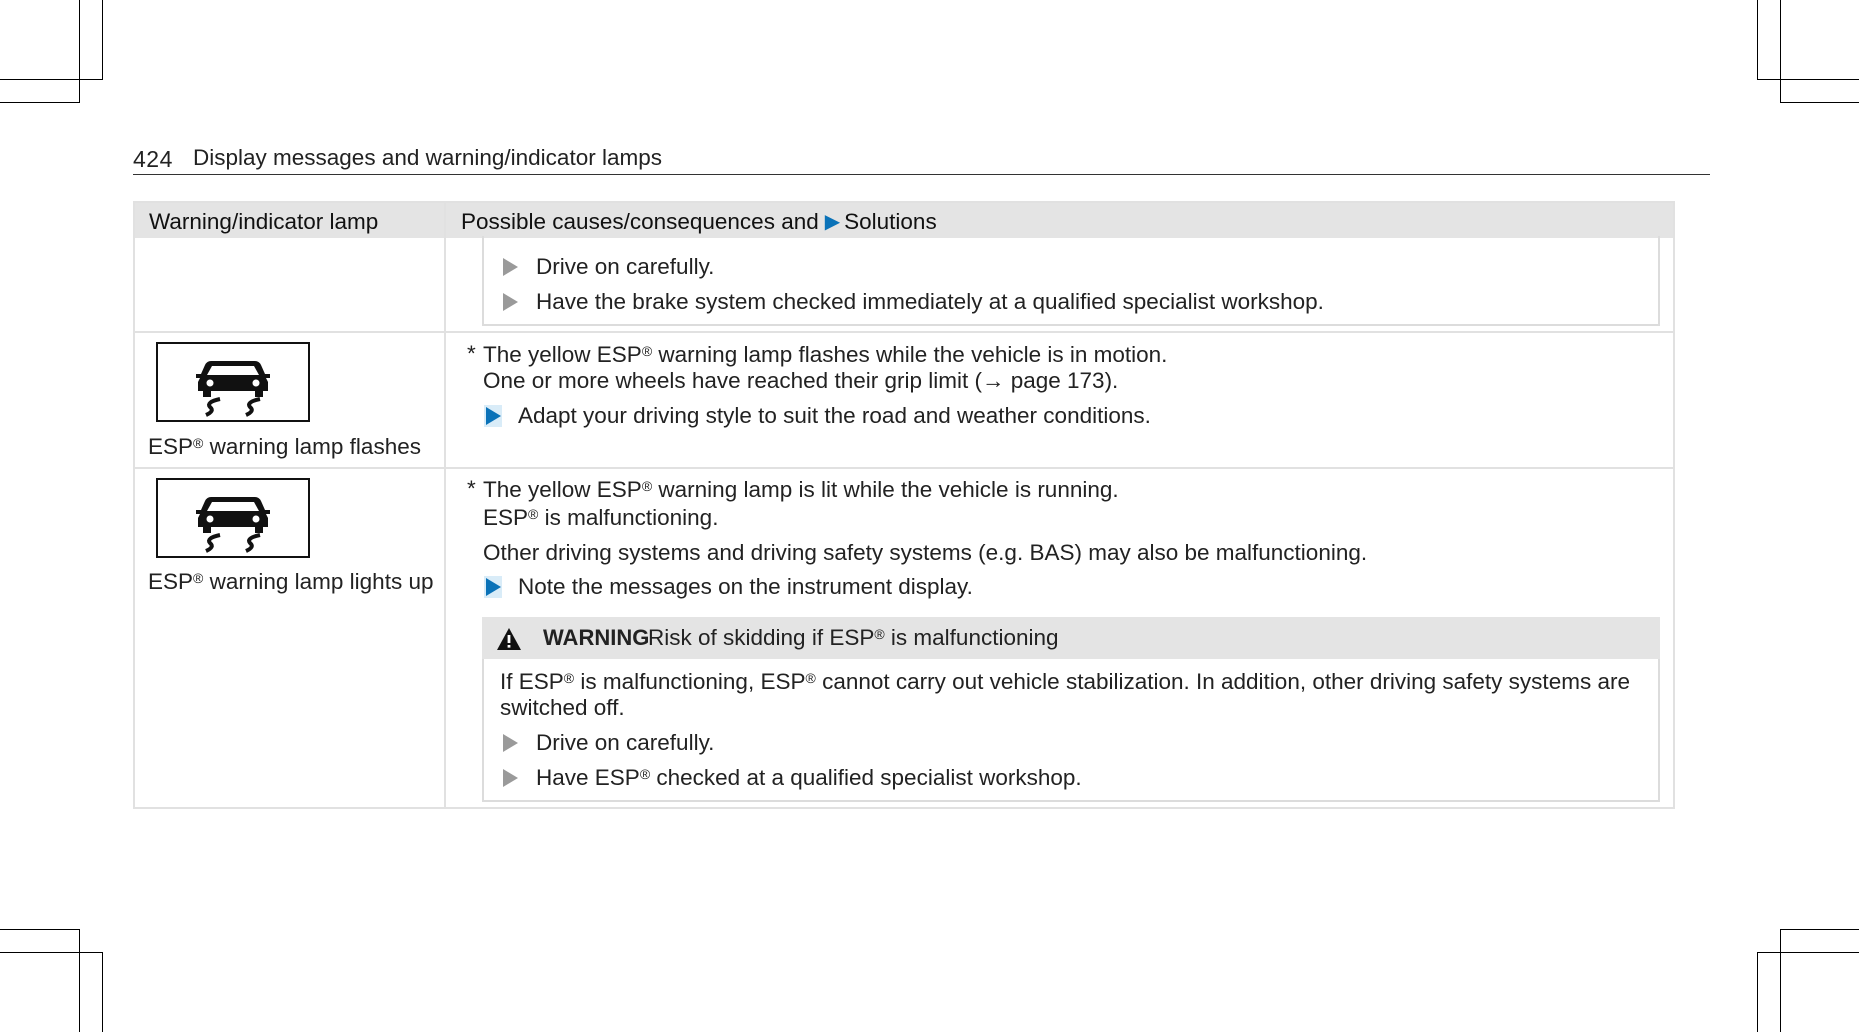  I want to click on row3-lamp-label: ESP® warning lamp lights up, so click(291, 581).